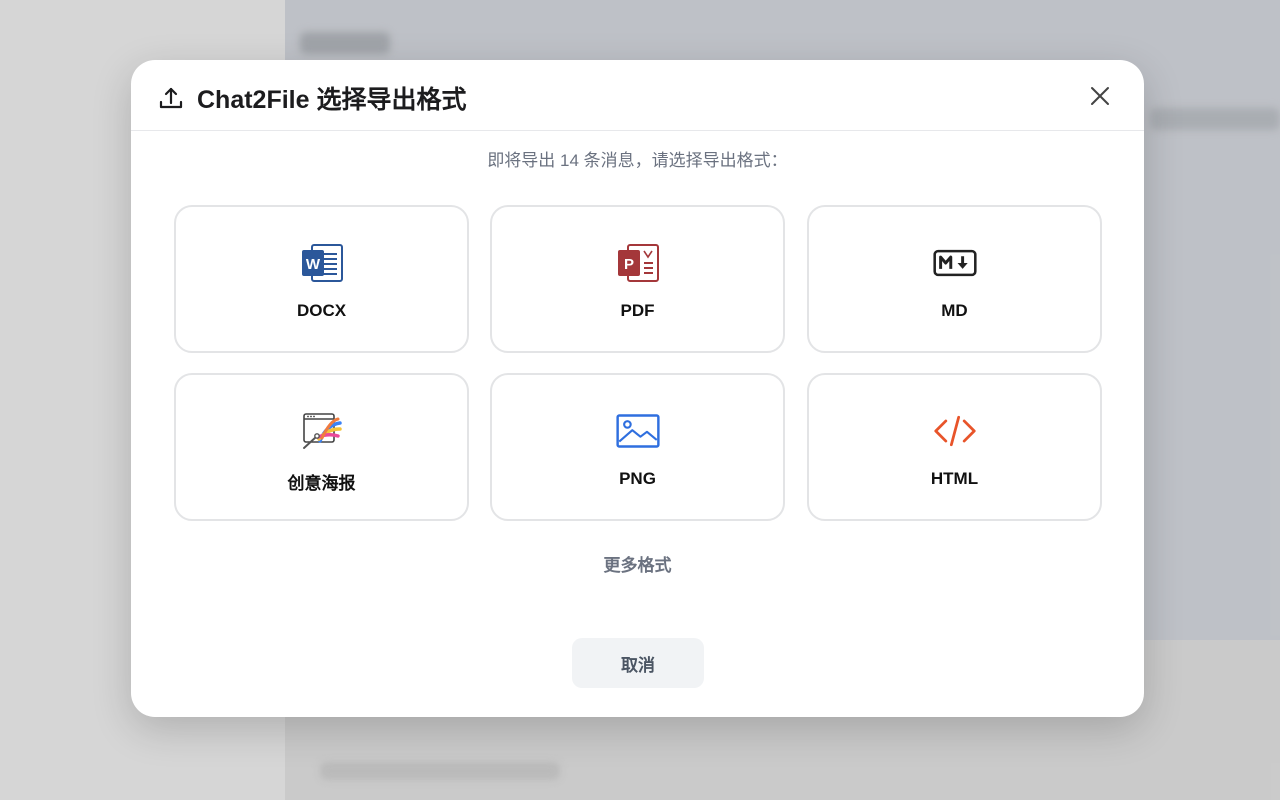 The image size is (1280, 800). What do you see at coordinates (332, 100) in the screenshot?
I see `dialog-title: Chat2File 选择导出格式` at bounding box center [332, 100].